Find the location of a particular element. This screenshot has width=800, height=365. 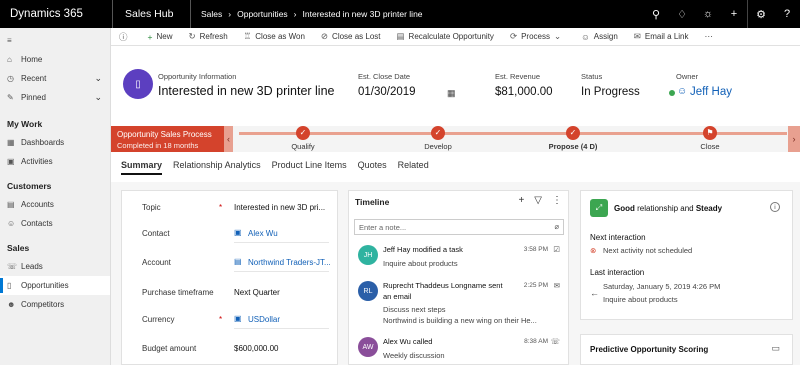

sidebar-item-home: ⌂ Home is located at coordinates (55, 59).